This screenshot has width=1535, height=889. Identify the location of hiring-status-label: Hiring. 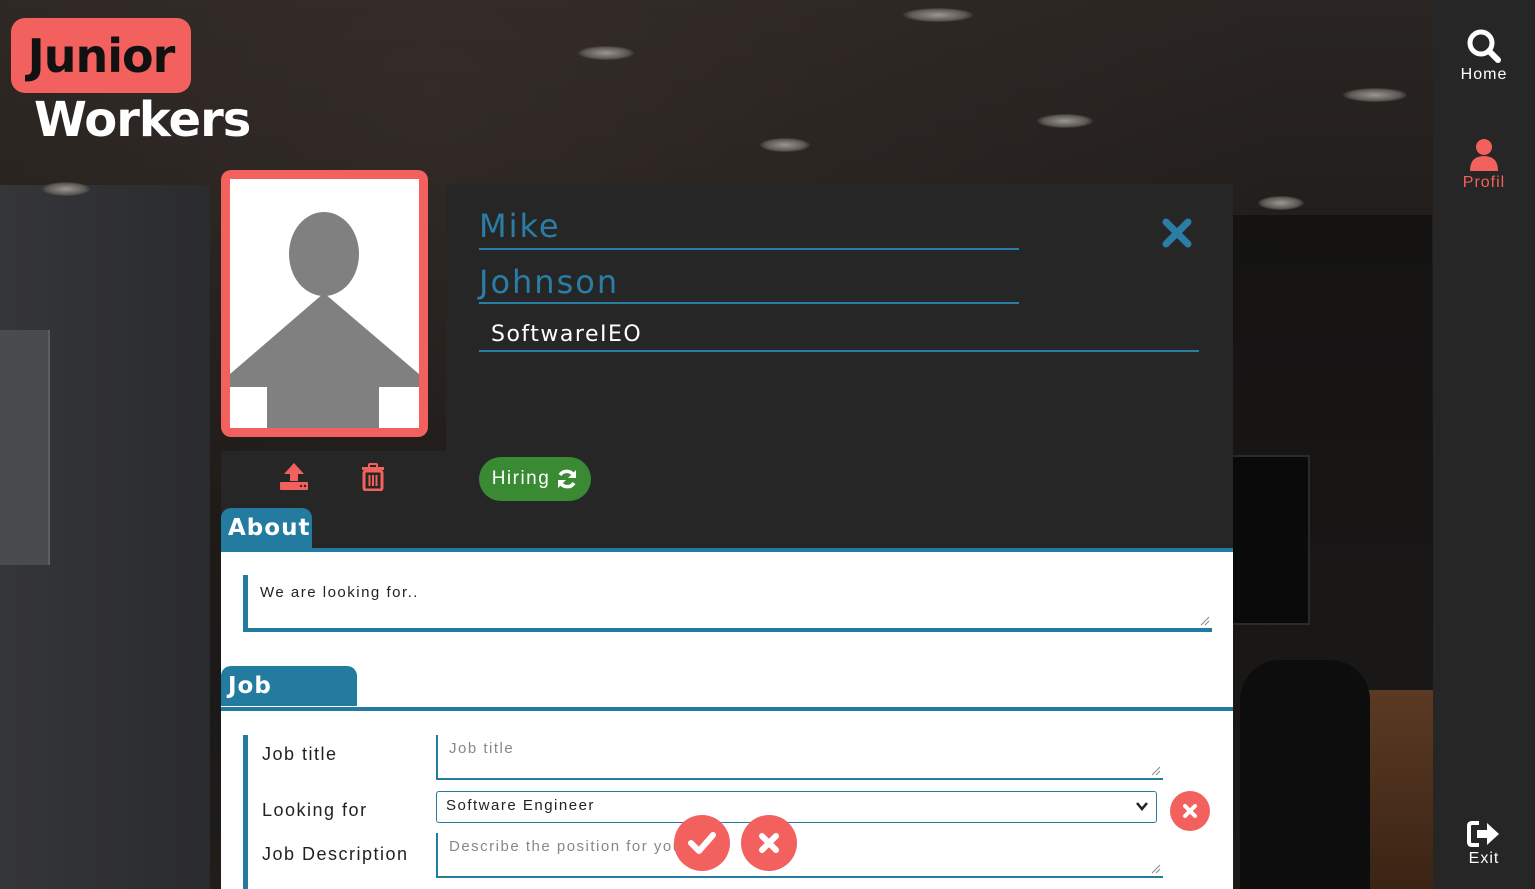
(521, 478).